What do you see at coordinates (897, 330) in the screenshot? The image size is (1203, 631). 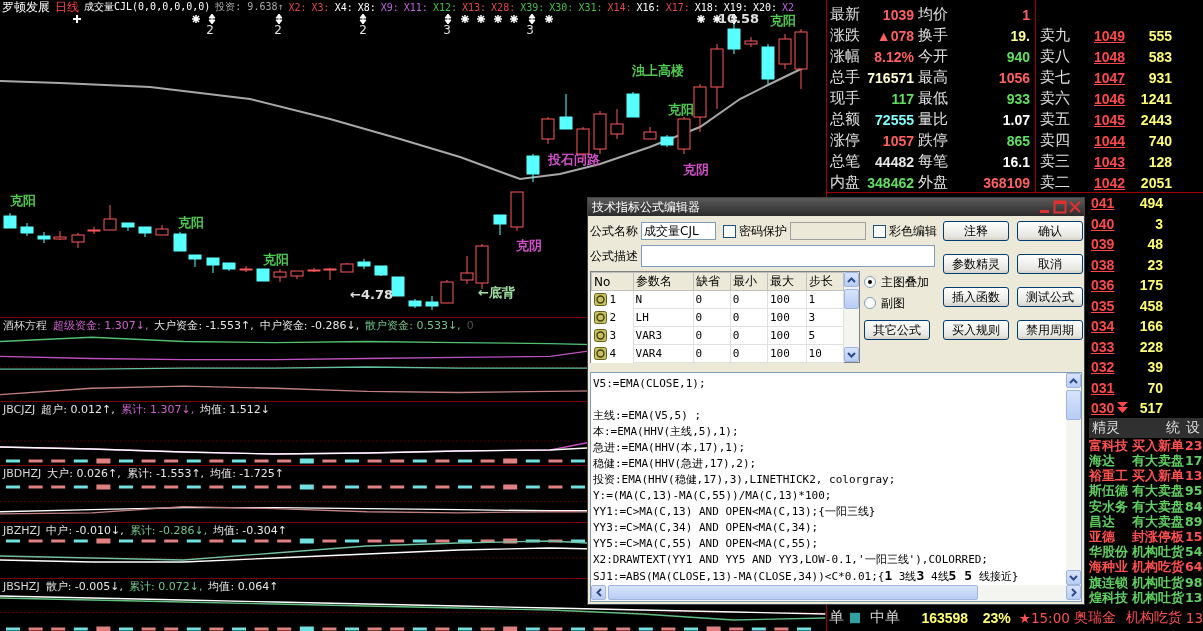 I see `dialog-button: 其它公式` at bounding box center [897, 330].